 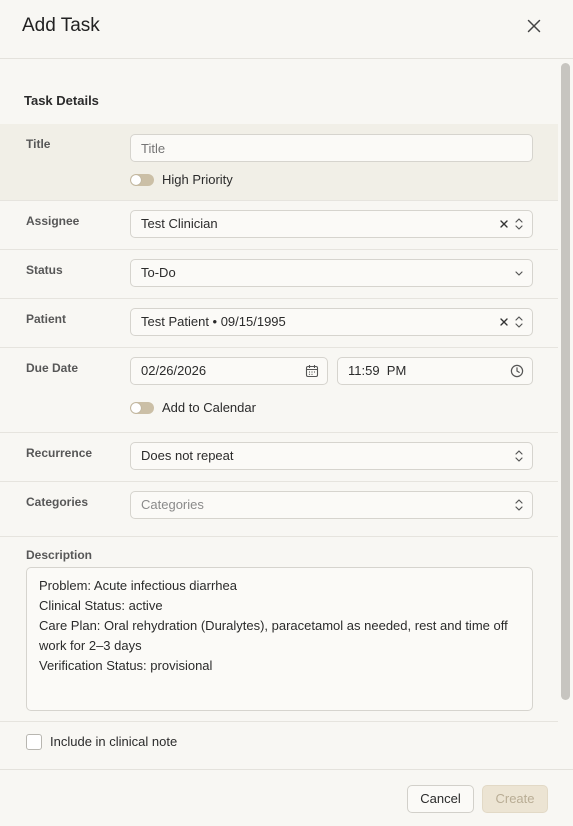 I want to click on due-date-label: Due Date, so click(x=52, y=368).